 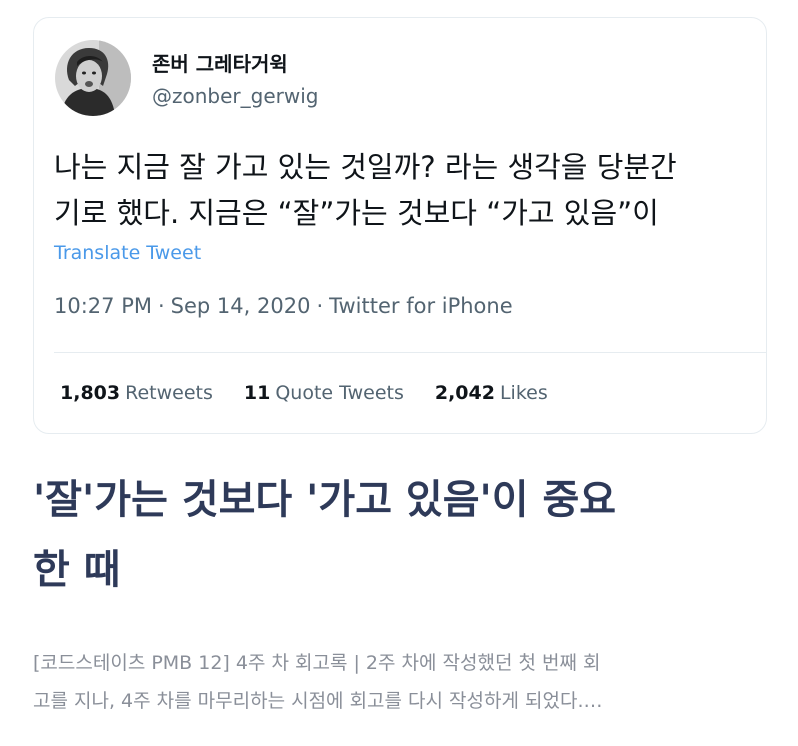 I want to click on author-avatar, so click(x=93, y=78).